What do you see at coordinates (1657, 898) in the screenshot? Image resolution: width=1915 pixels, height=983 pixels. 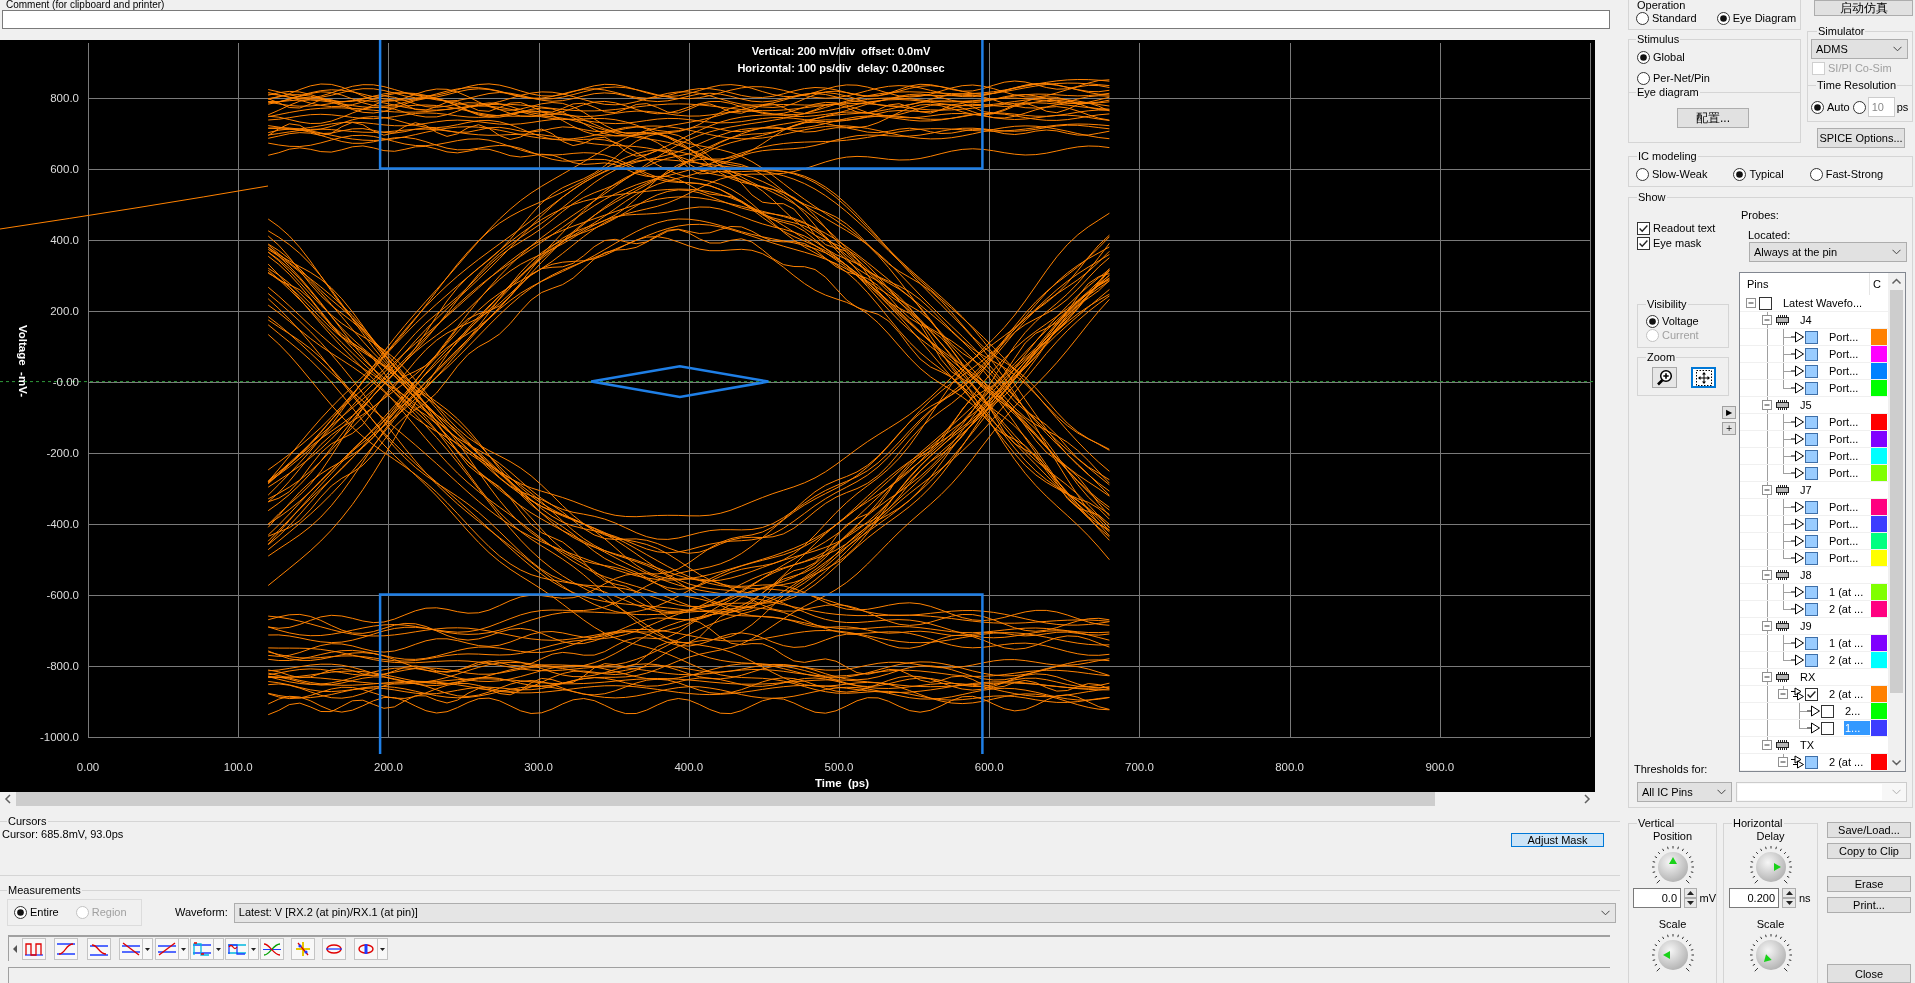 I see `position-field: 0.0` at bounding box center [1657, 898].